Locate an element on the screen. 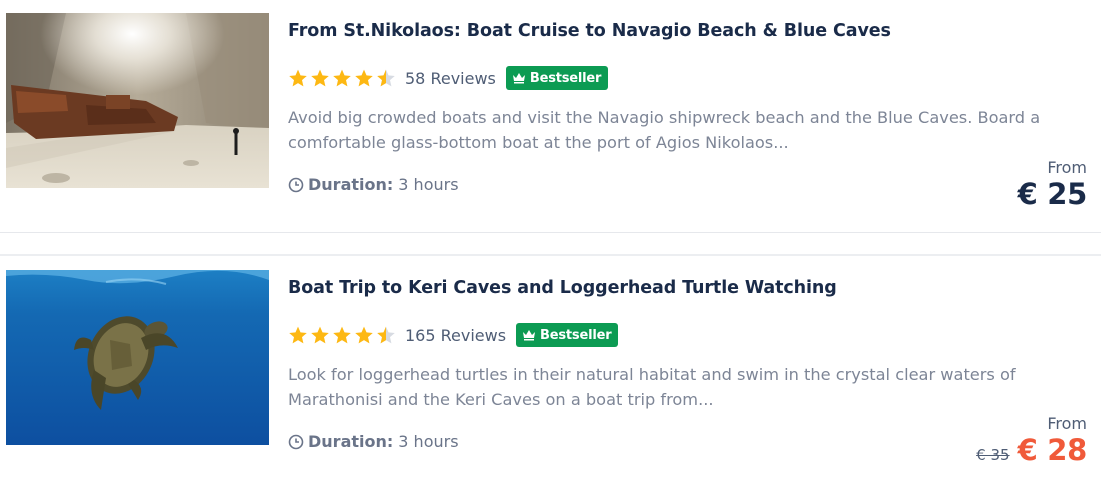  sea-turtle-photo is located at coordinates (137, 357).